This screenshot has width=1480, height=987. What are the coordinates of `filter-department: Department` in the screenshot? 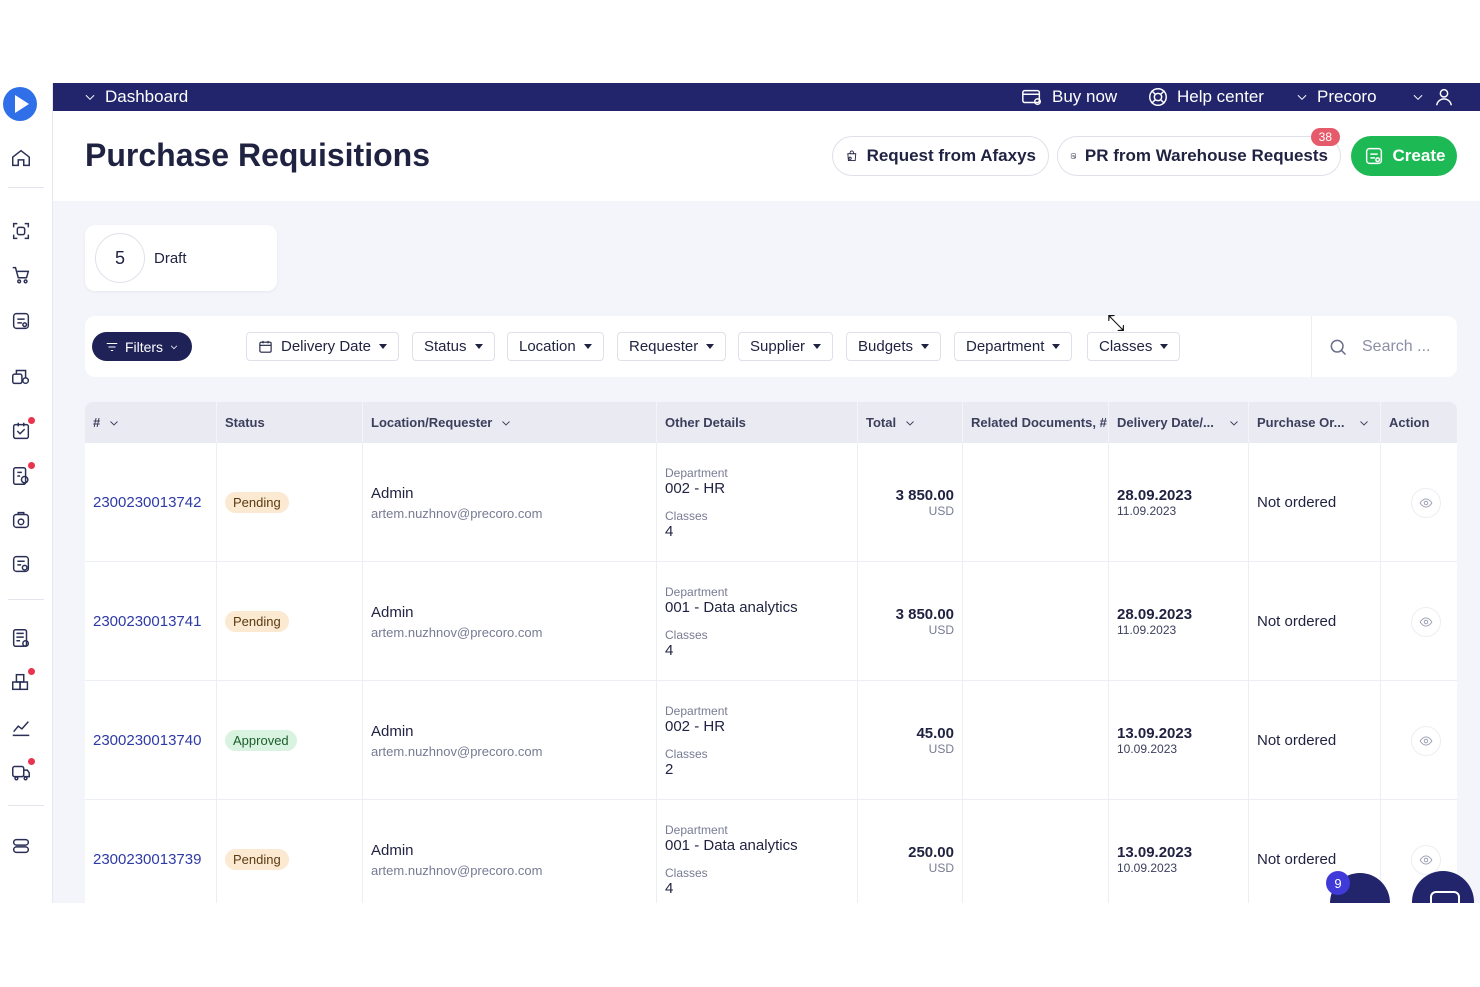 It's located at (1013, 346).